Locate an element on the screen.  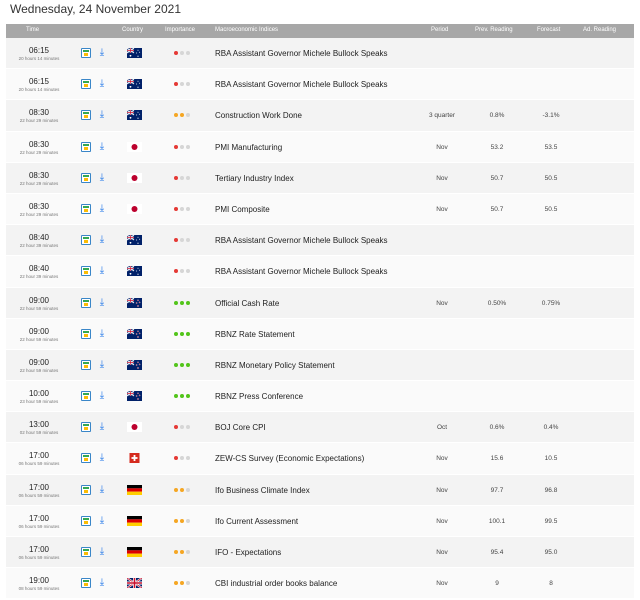
event-forecast: -3.1% is located at coordinates (551, 116).